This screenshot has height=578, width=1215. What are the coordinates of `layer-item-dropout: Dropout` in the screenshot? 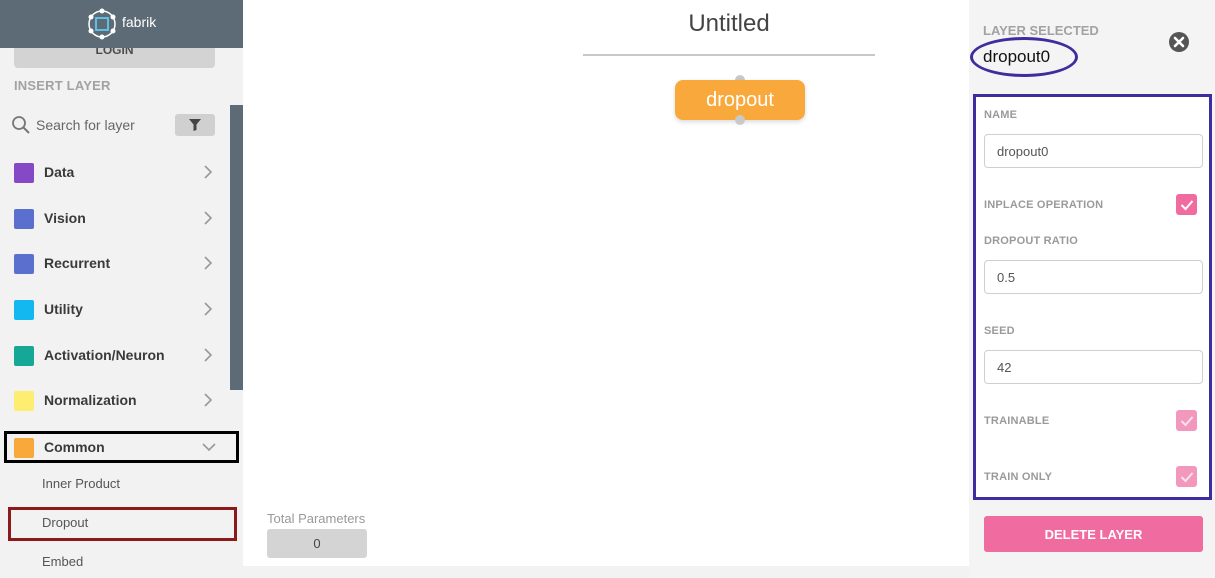 It's located at (65, 522).